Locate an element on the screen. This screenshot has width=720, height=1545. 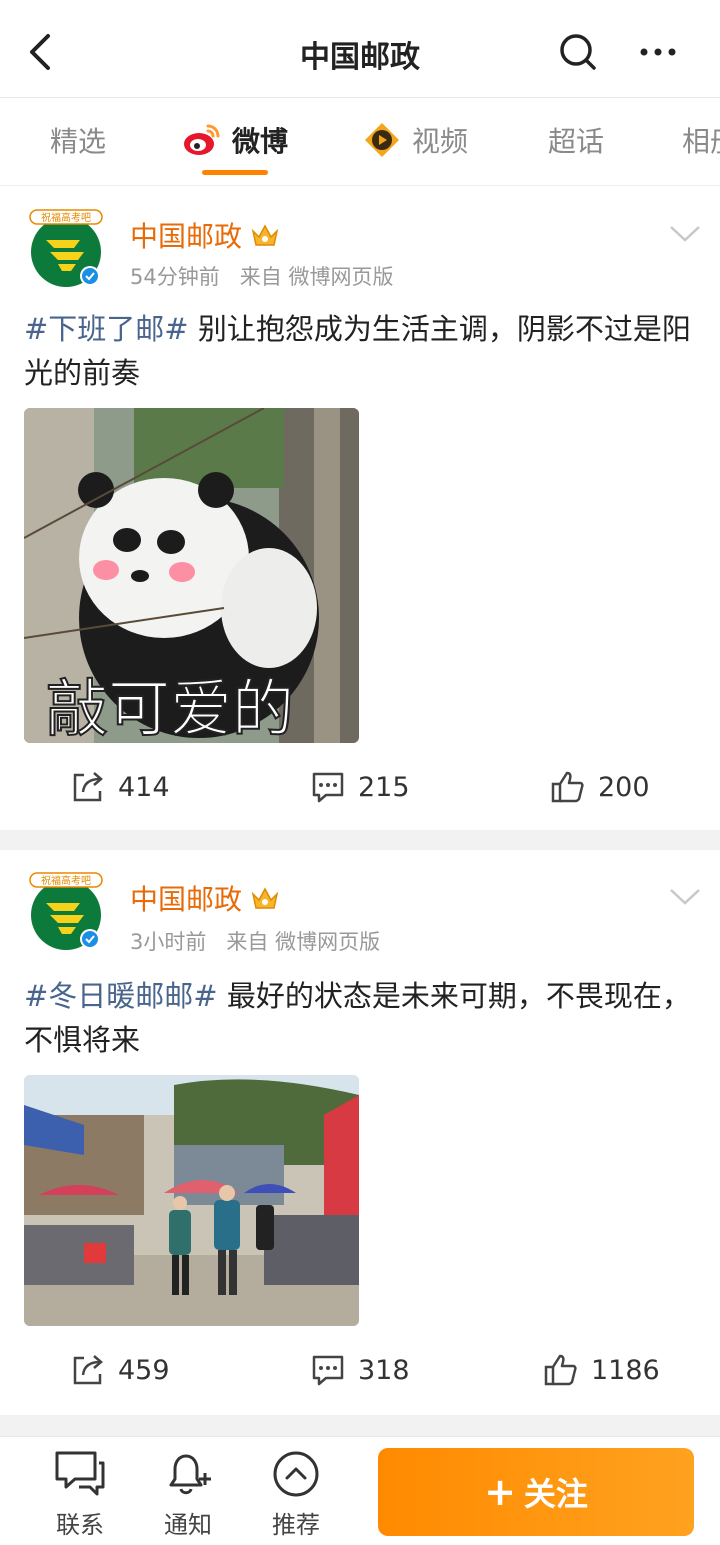
follow-button: + 关注 is located at coordinates (536, 1492).